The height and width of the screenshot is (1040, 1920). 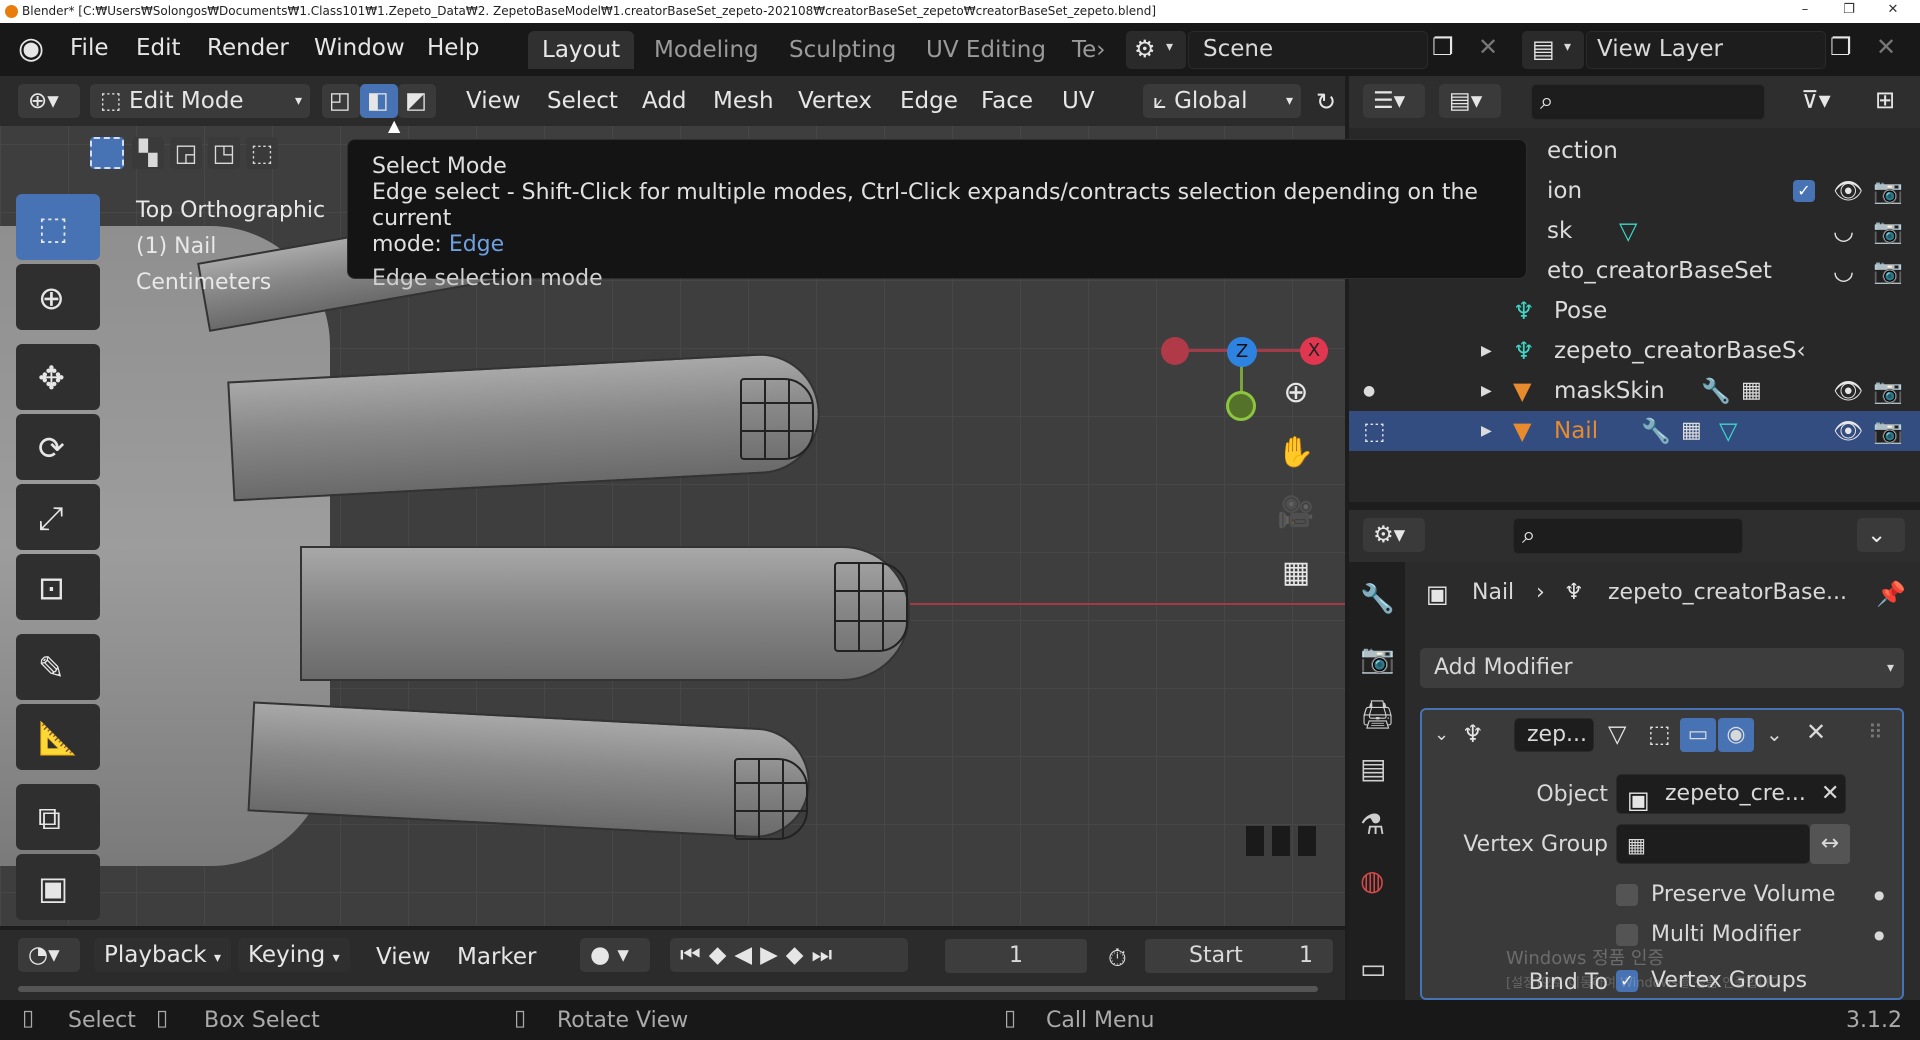 I want to click on menu-render: Render, so click(x=248, y=48).